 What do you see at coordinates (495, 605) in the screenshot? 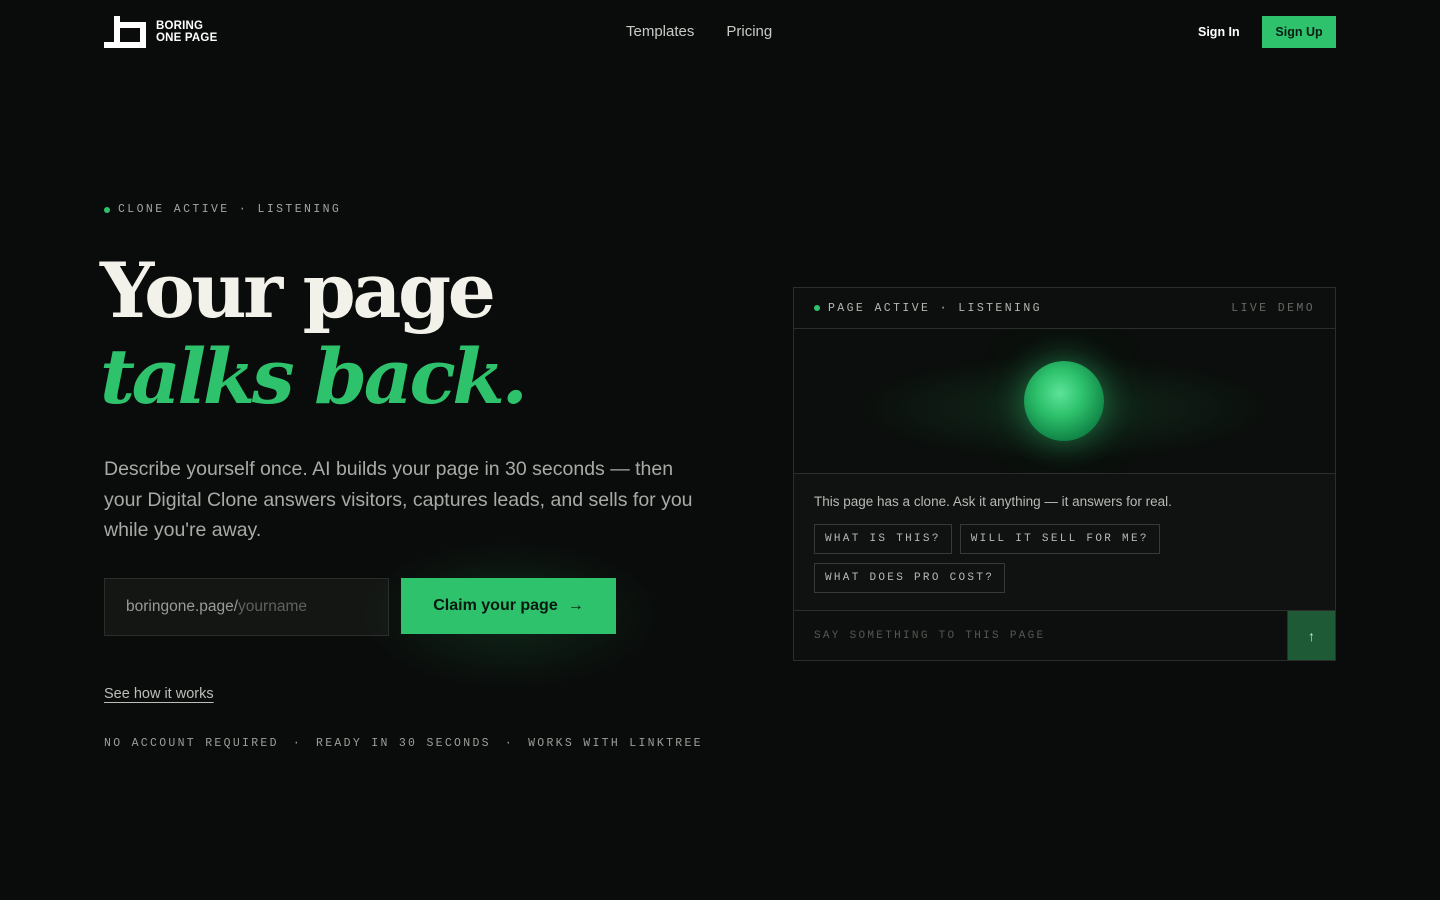
I see `claim-page-label: Claim your page` at bounding box center [495, 605].